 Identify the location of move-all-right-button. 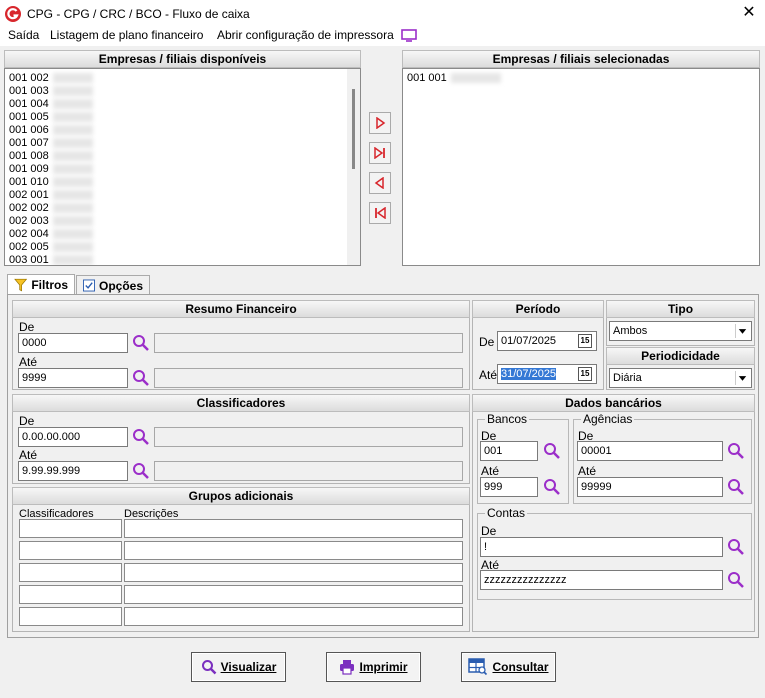
(380, 153).